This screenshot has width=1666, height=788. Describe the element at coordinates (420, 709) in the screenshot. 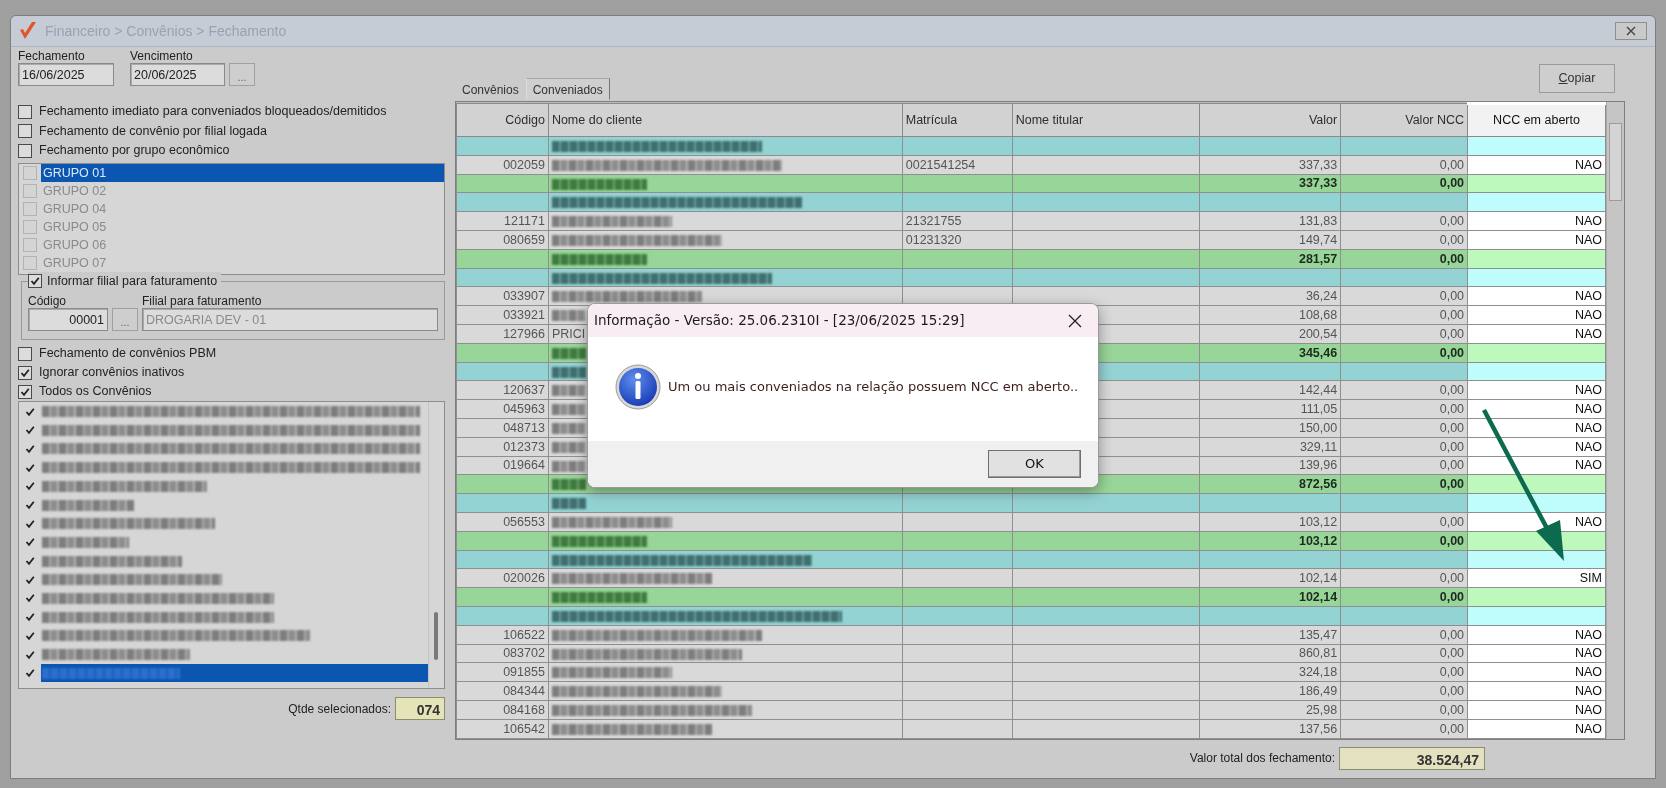

I see `count-field: 074` at that location.